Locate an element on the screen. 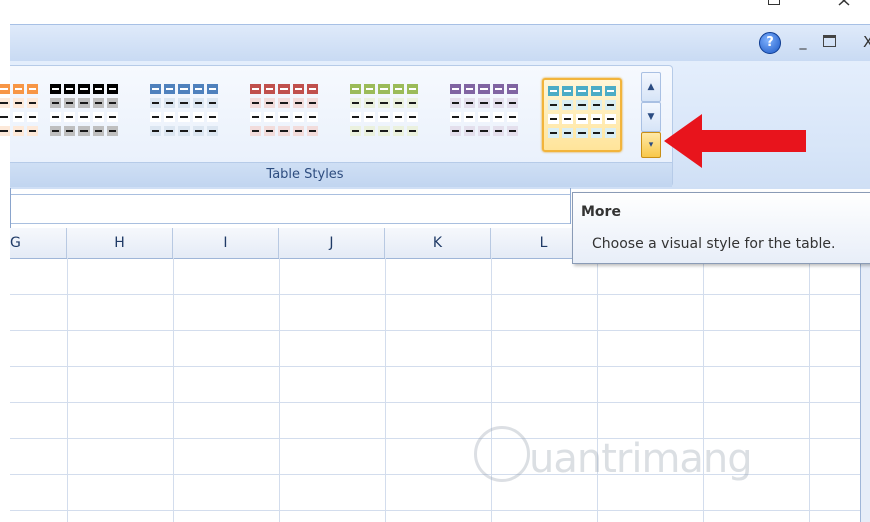 The height and width of the screenshot is (522, 870). column-header-h: H is located at coordinates (120, 243).